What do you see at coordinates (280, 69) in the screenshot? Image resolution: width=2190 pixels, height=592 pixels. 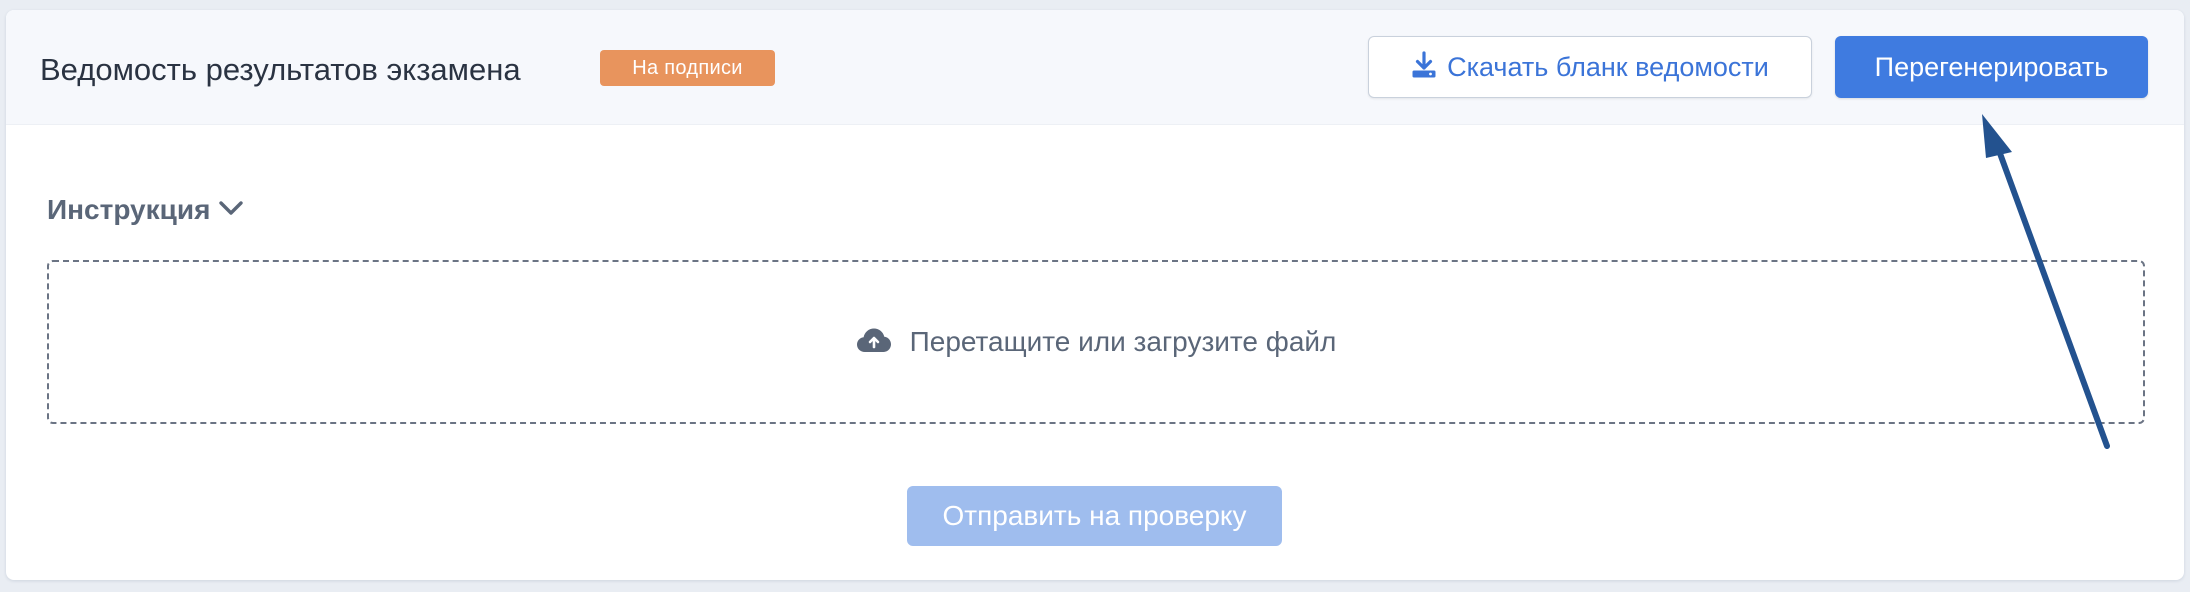 I see `page-title: Ведомость результатов экзамена` at bounding box center [280, 69].